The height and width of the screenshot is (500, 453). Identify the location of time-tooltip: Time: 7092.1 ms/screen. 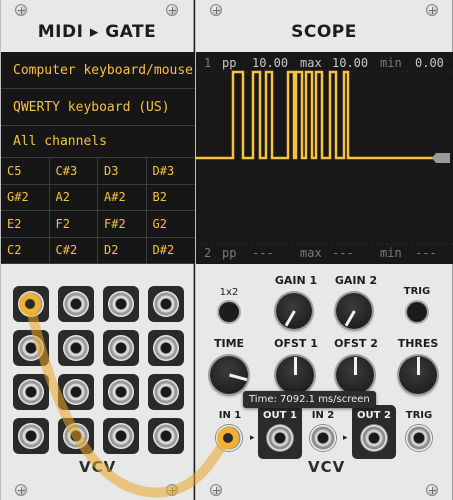
(309, 399).